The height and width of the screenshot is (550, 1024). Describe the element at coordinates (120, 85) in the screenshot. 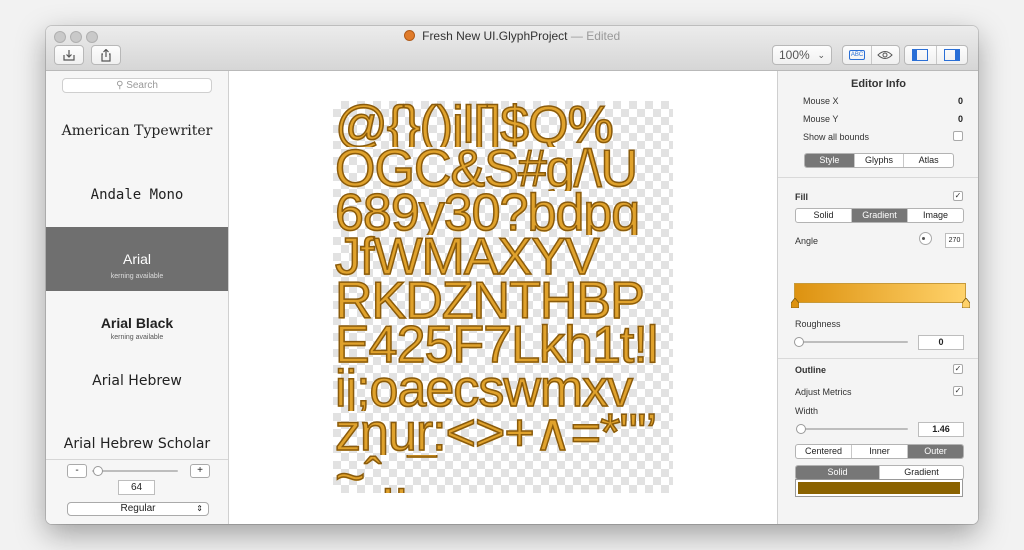

I see `search-icon: ⚲` at that location.